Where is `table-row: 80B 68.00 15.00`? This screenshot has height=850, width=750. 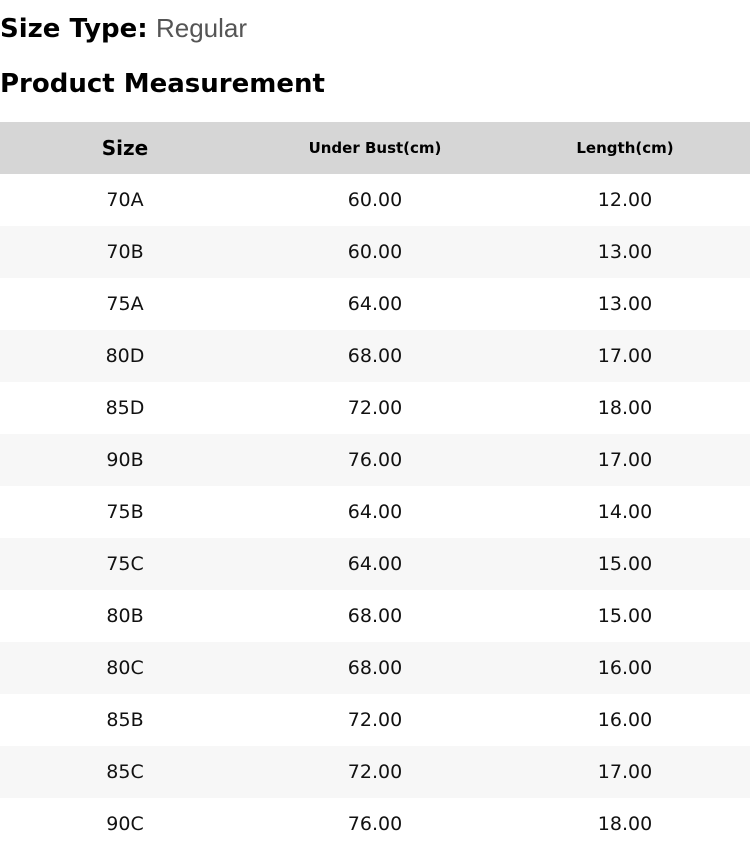 table-row: 80B 68.00 15.00 is located at coordinates (375, 616).